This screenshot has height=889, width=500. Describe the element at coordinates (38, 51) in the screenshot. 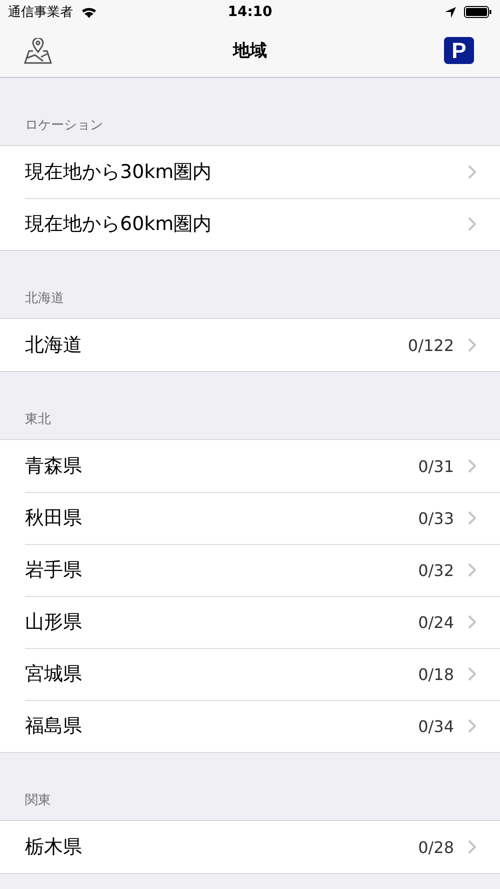

I see `map-pin-icon` at that location.